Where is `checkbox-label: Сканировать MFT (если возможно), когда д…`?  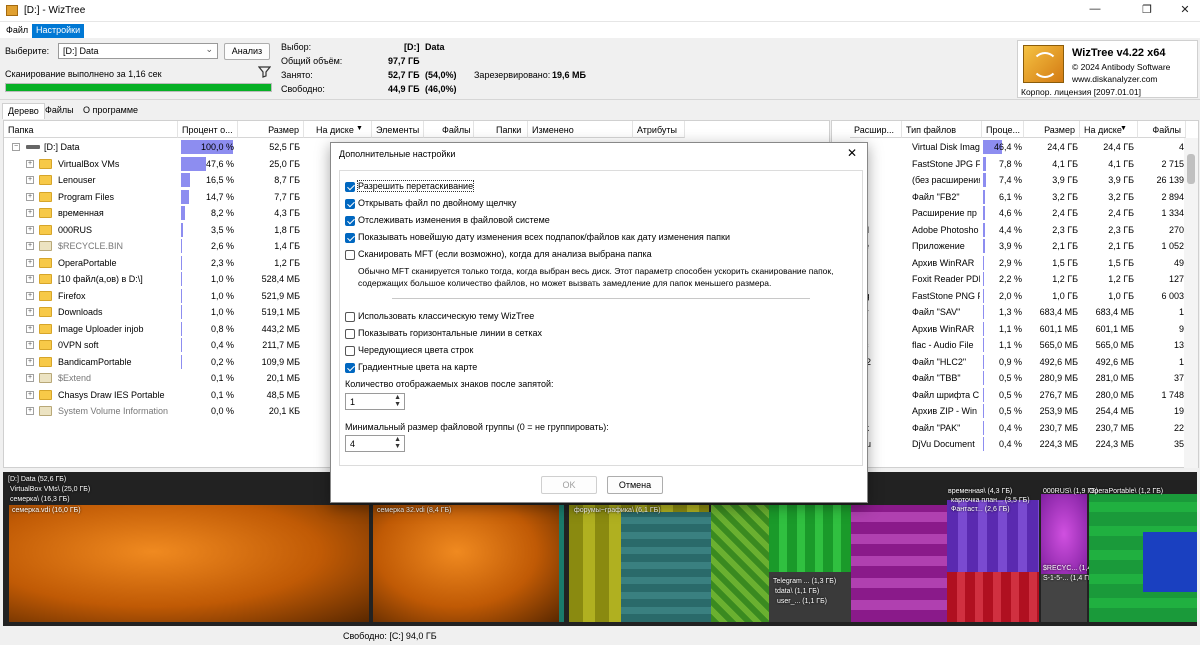 checkbox-label: Сканировать MFT (если возможно), когда д… is located at coordinates (505, 254).